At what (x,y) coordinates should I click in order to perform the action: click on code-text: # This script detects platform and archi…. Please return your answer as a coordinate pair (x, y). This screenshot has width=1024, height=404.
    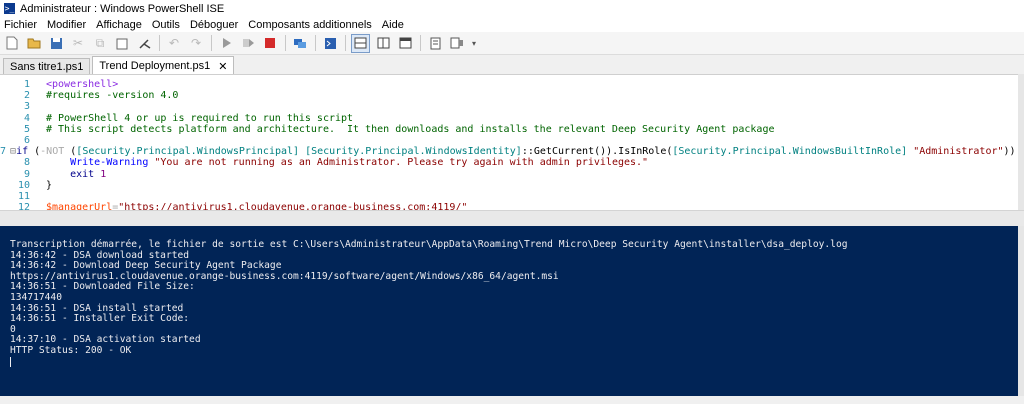
    Looking at the image, I should click on (410, 129).